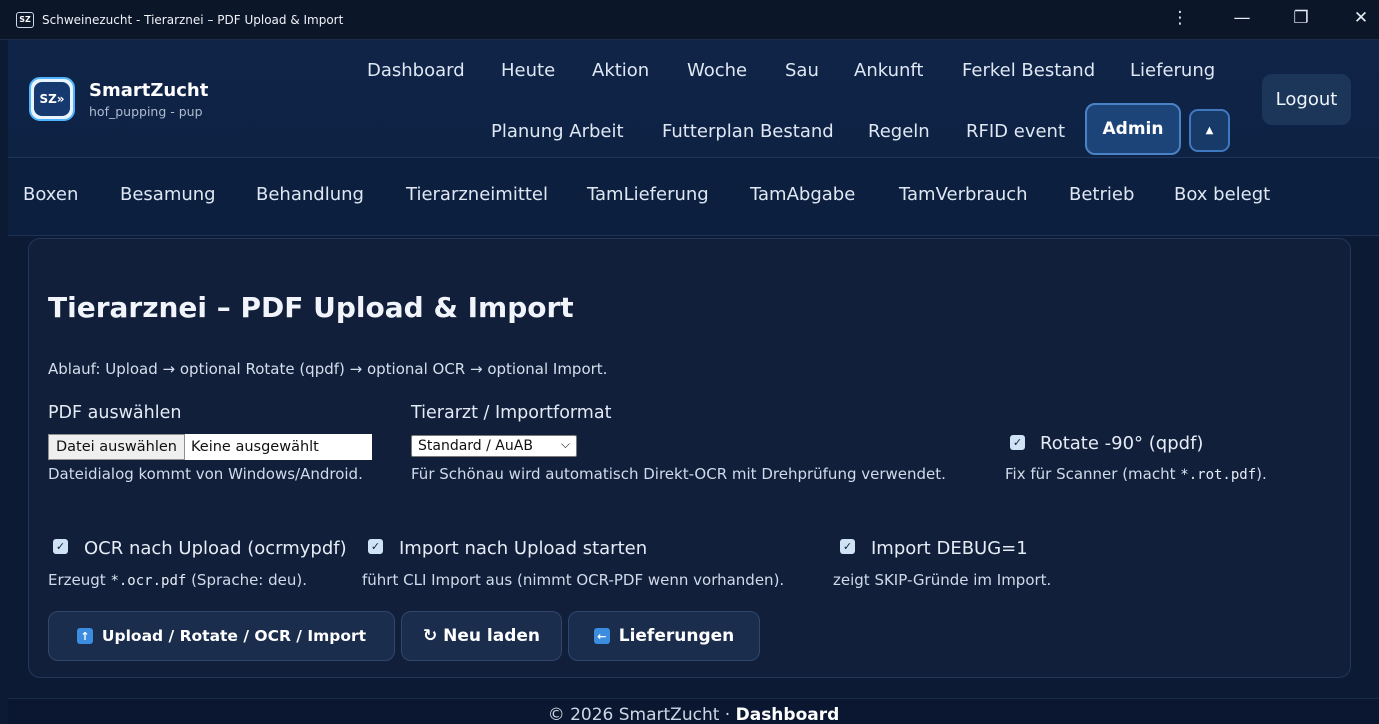 This screenshot has width=1379, height=724. What do you see at coordinates (375, 546) in the screenshot?
I see `import-checkbox: ✓` at bounding box center [375, 546].